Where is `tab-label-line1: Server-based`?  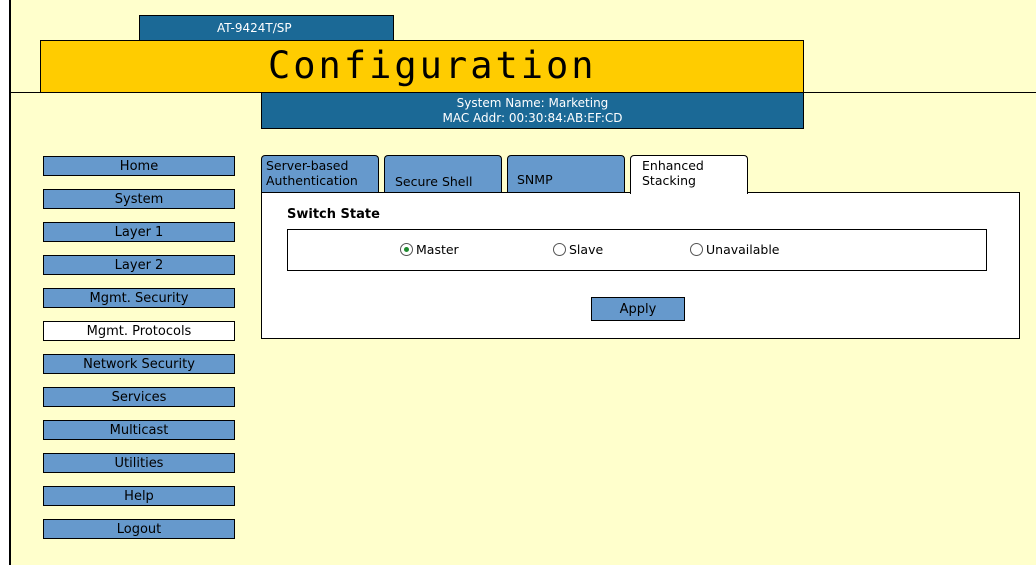 tab-label-line1: Server-based is located at coordinates (307, 165).